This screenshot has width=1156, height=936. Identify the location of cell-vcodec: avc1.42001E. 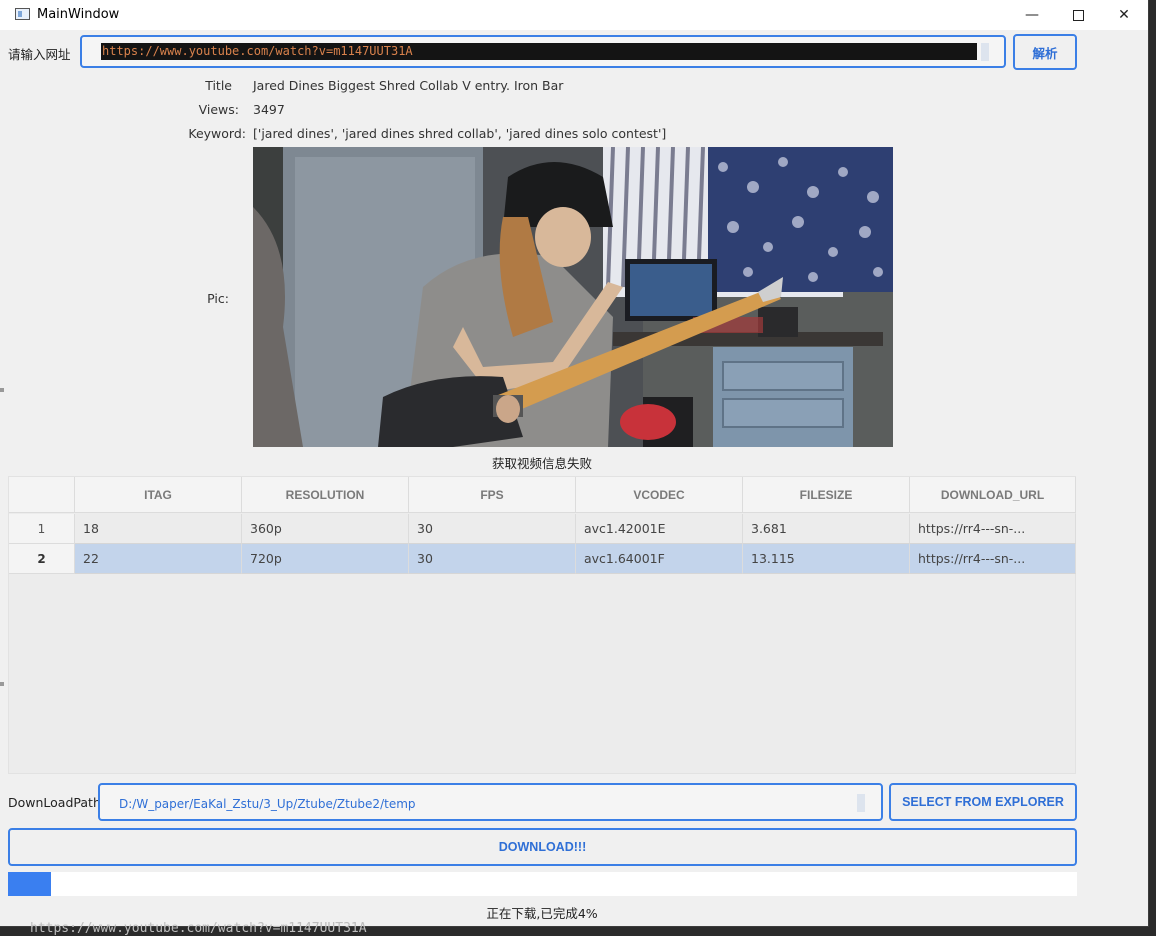
(659, 529).